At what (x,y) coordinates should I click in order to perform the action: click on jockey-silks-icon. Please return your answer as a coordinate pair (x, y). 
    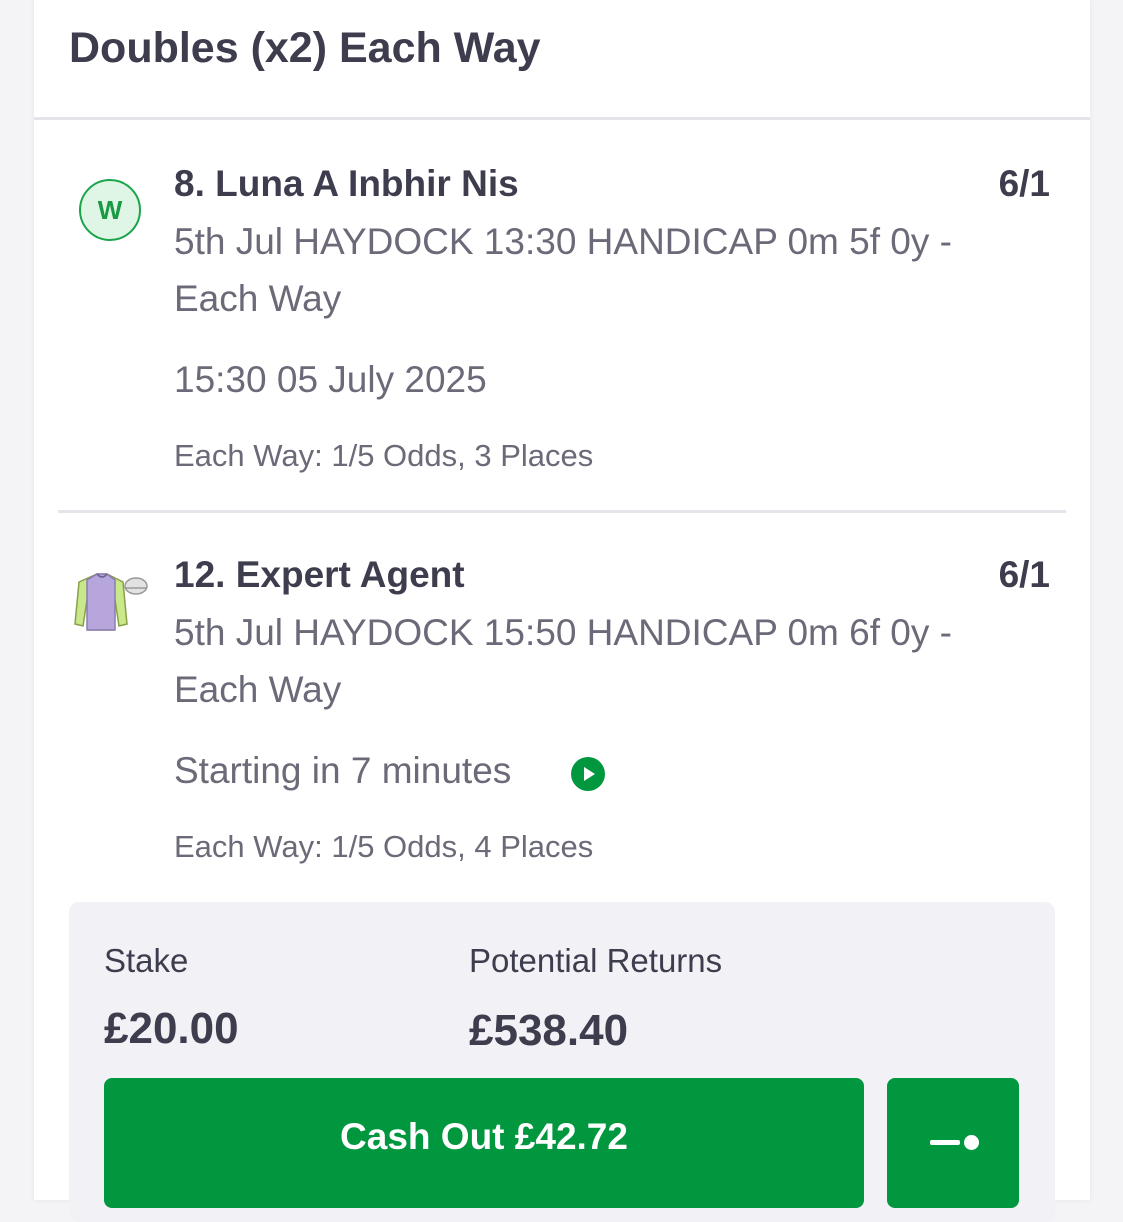
    Looking at the image, I should click on (111, 602).